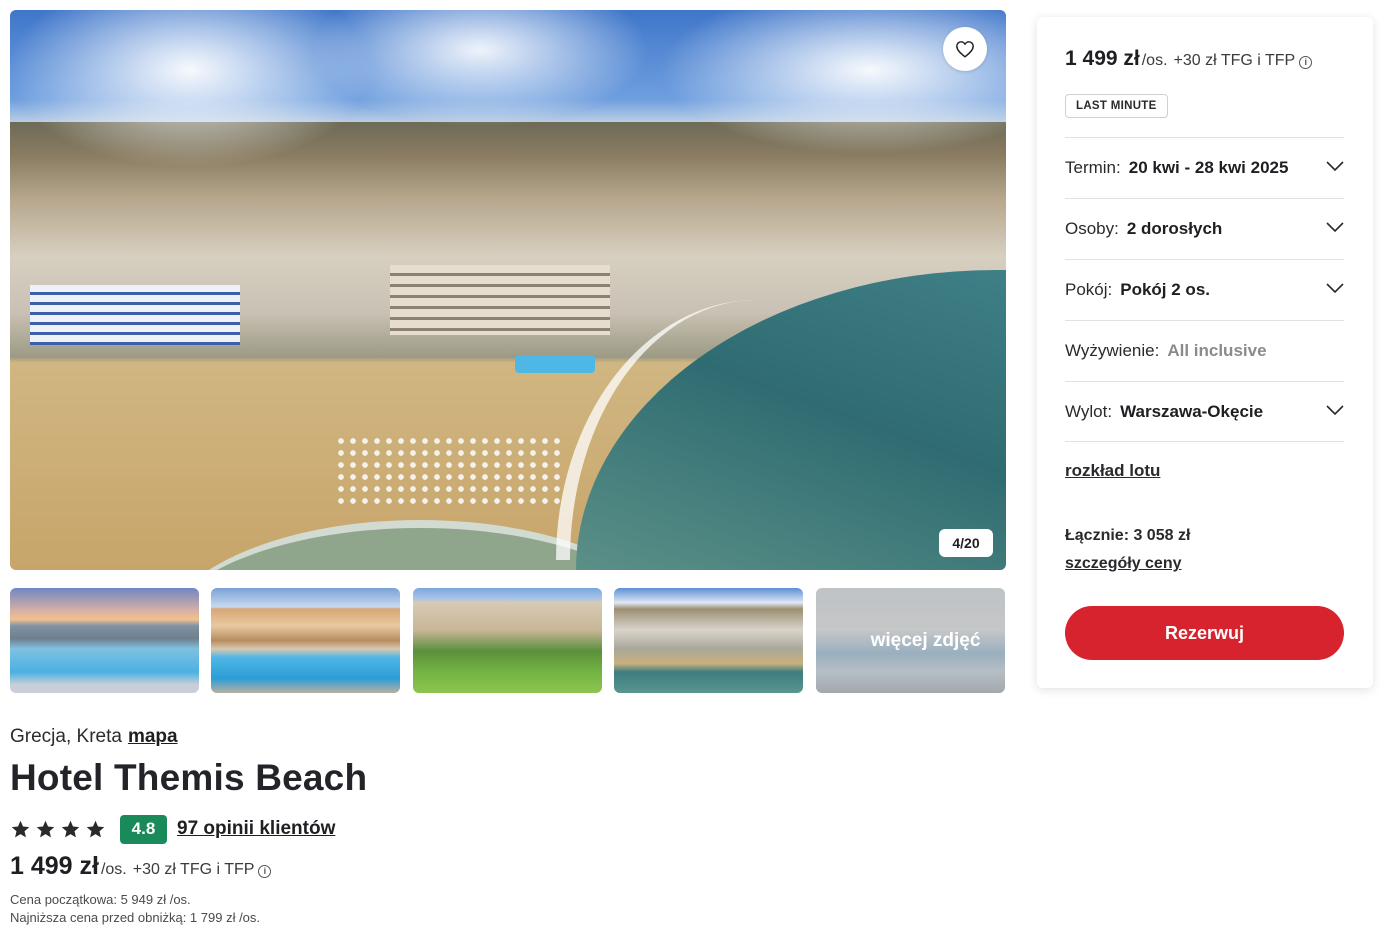  I want to click on thumbnail-more-photos: więcej zdjęć, so click(910, 640).